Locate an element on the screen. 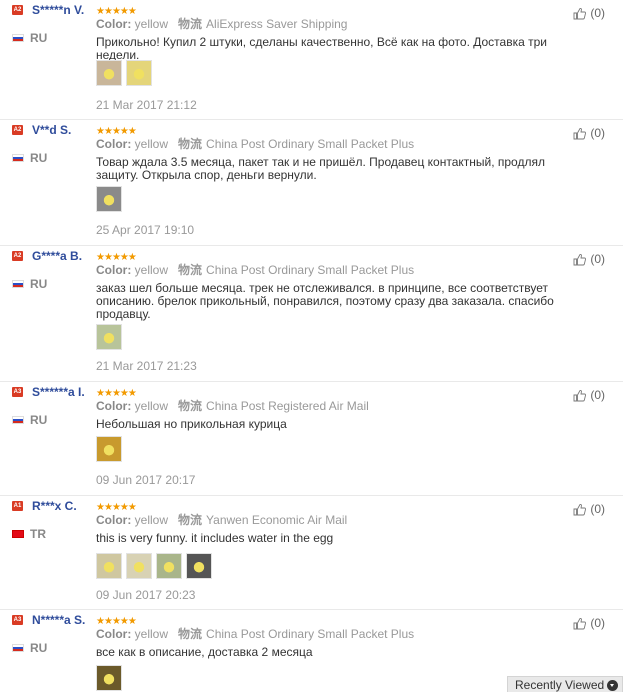 This screenshot has width=623, height=694. order-info: Color: yellow 物流 Yanwen Economic Air Mail is located at coordinates (221, 520).